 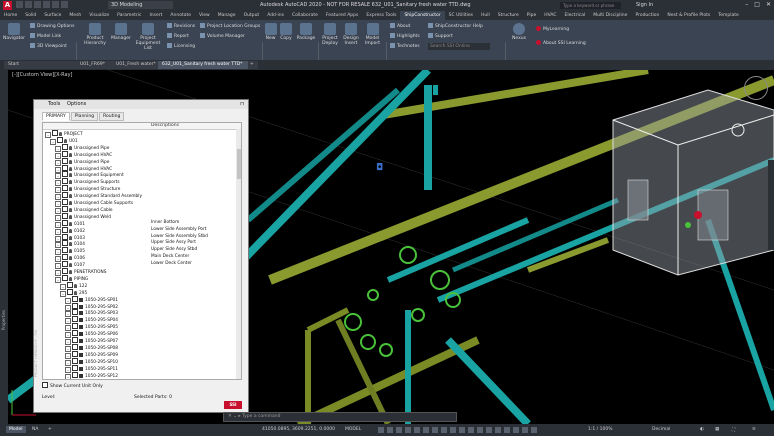 What do you see at coordinates (590, 5) in the screenshot?
I see `search-input: Type a keyword or phrase` at bounding box center [590, 5].